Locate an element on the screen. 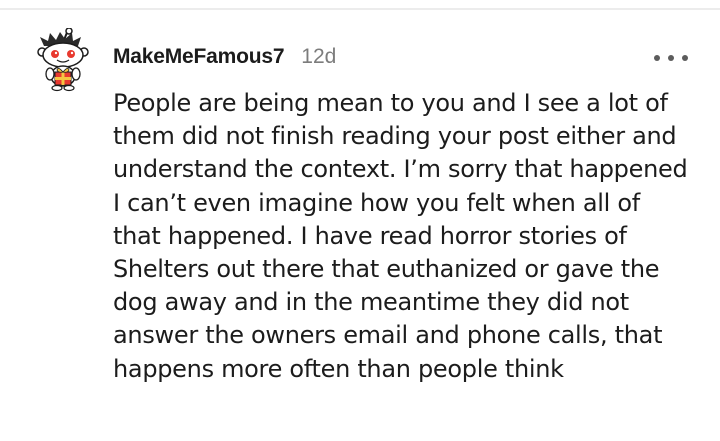 The height and width of the screenshot is (441, 720). avatar is located at coordinates (63, 59).